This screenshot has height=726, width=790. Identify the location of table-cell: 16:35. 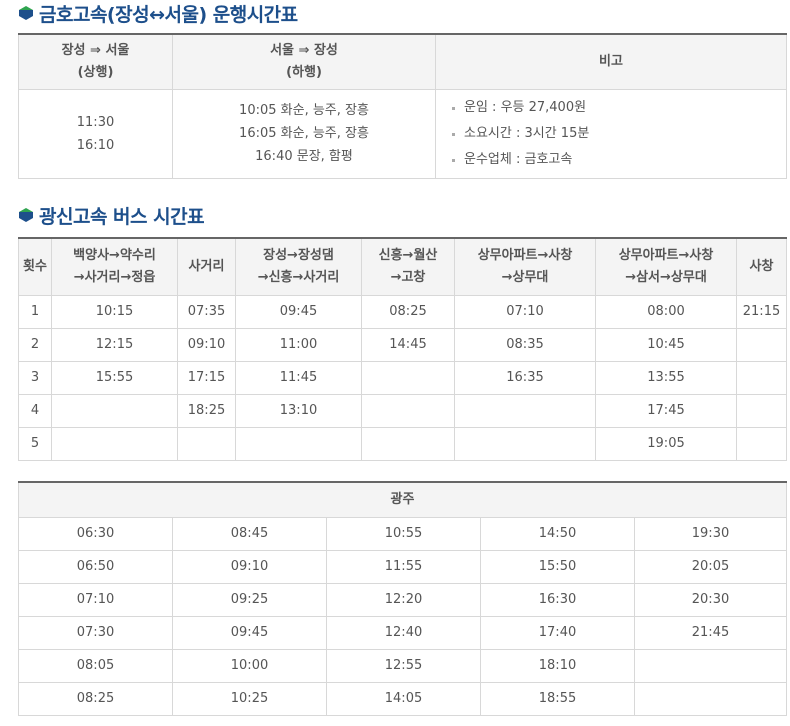
(525, 377).